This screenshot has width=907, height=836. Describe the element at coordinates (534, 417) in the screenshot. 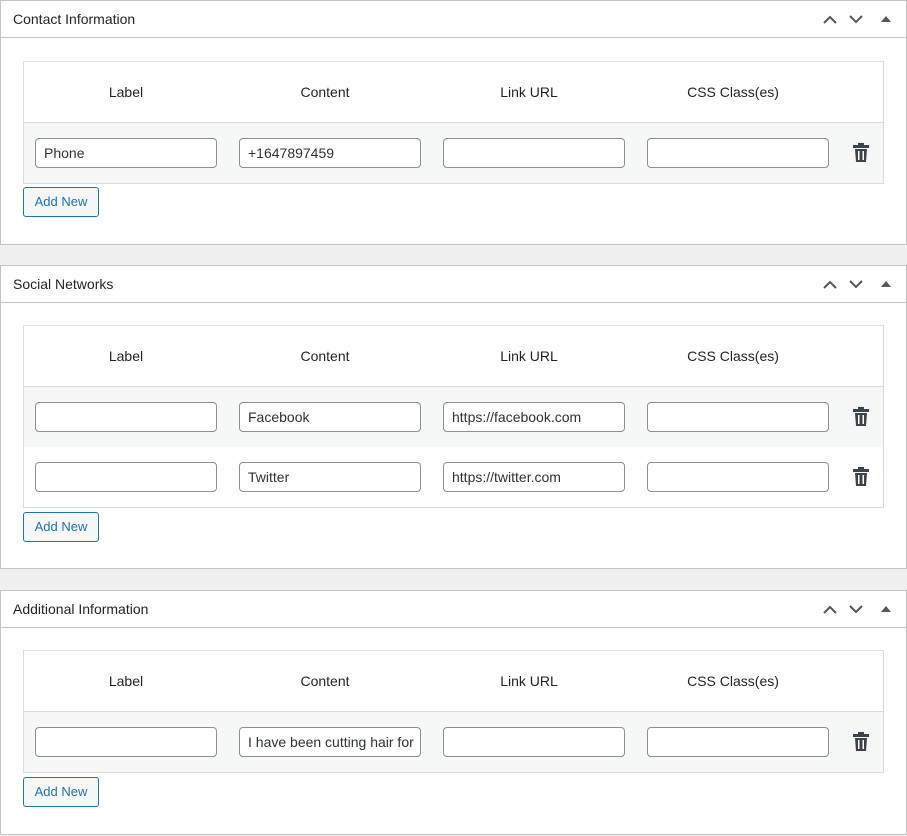

I see `link-url-input: https://facebook.com` at that location.